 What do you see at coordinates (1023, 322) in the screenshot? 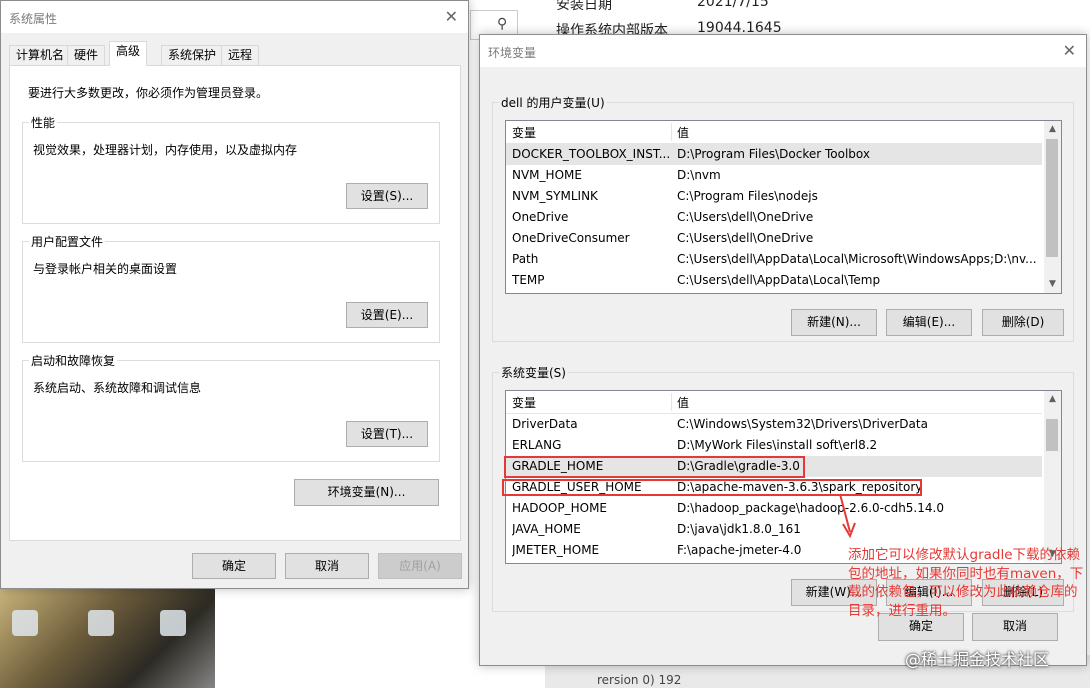
I see `user-delete-button: 删除(D)` at bounding box center [1023, 322].